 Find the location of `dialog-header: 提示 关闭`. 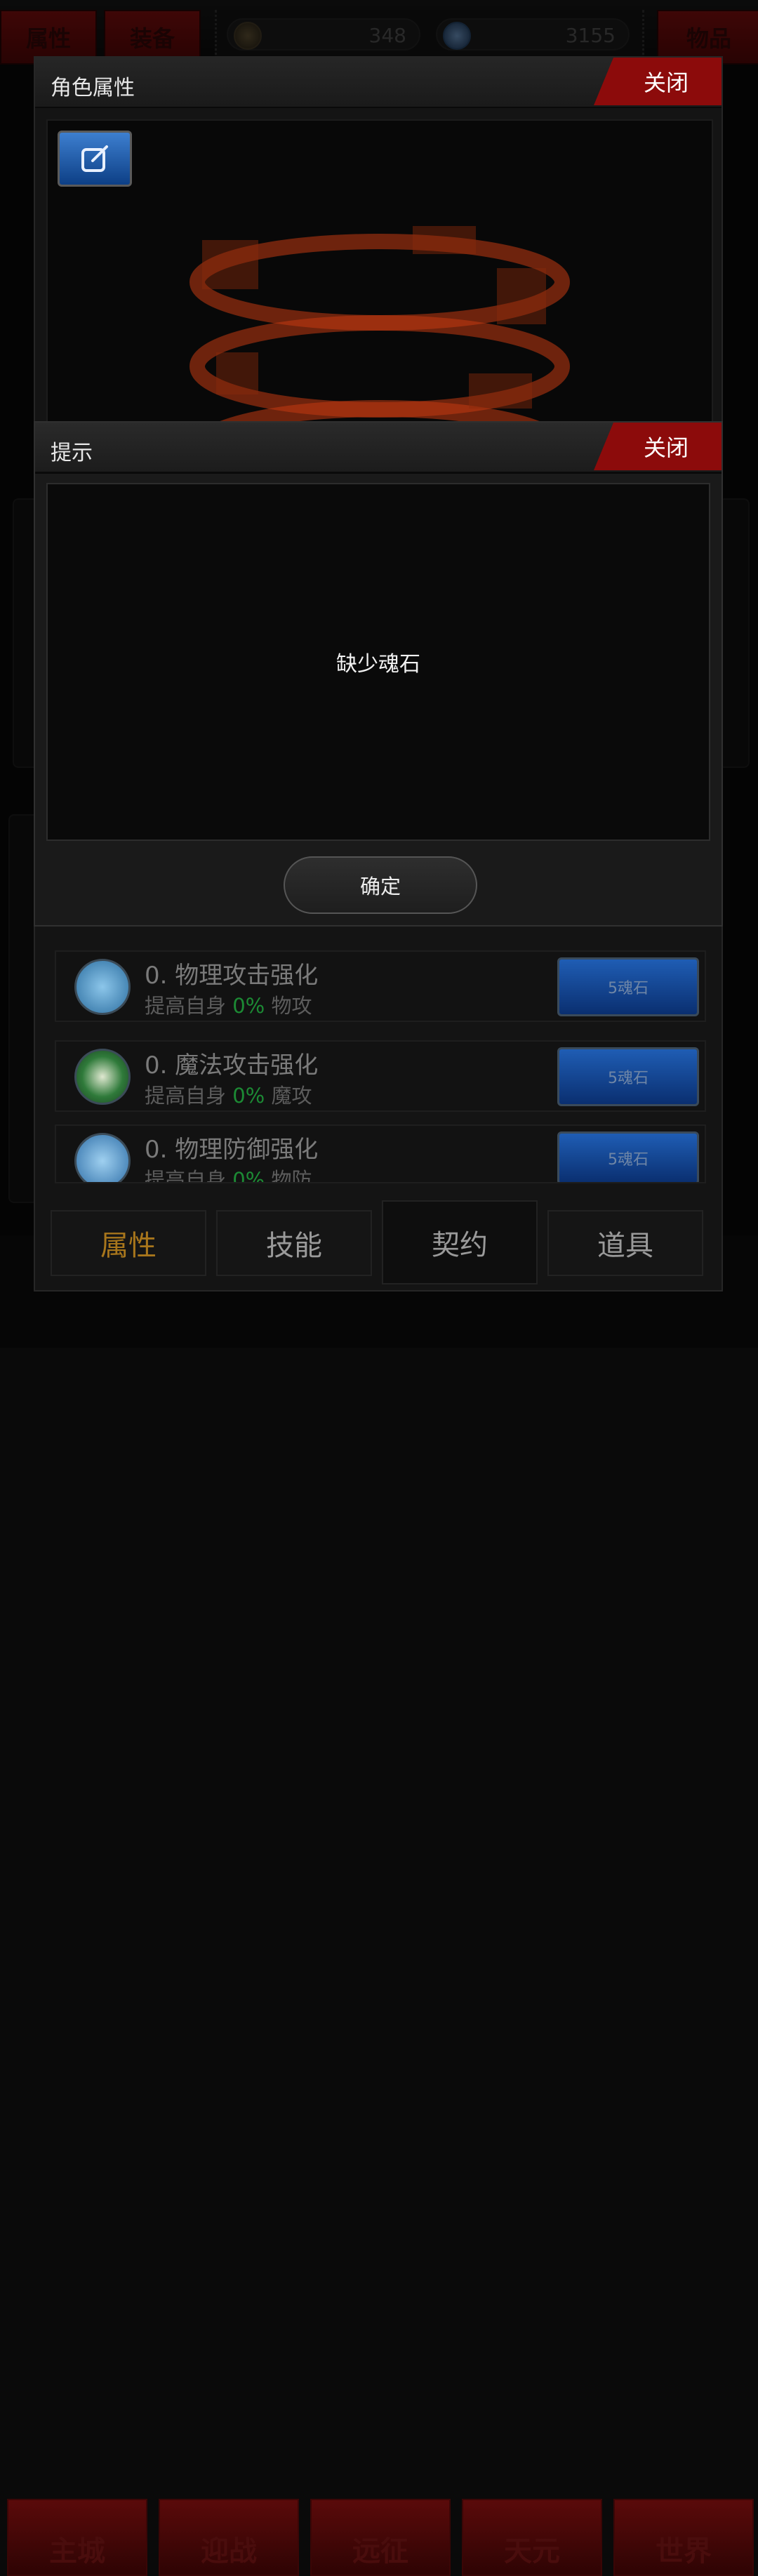

dialog-header: 提示 关闭 is located at coordinates (379, 449).